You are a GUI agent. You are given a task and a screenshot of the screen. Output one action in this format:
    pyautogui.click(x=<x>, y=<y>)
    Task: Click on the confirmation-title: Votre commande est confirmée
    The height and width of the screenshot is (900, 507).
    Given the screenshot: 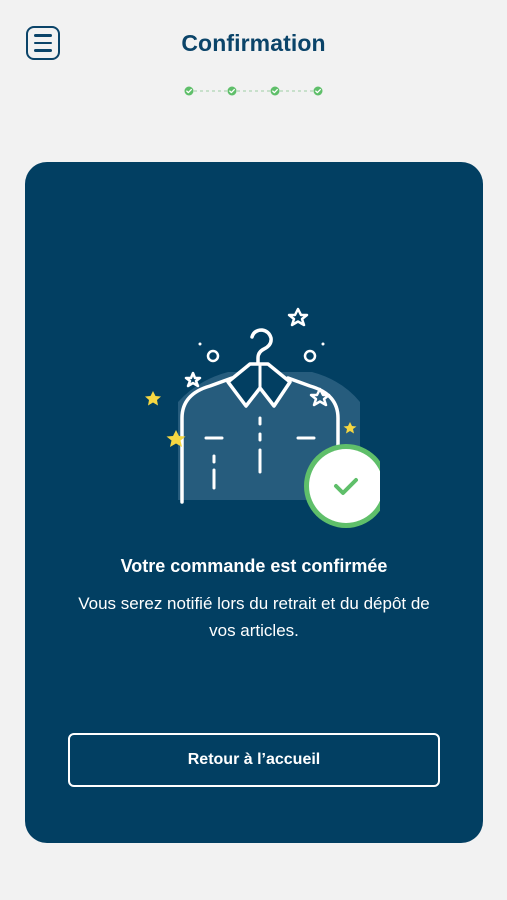 What is the action you would take?
    pyautogui.click(x=254, y=566)
    